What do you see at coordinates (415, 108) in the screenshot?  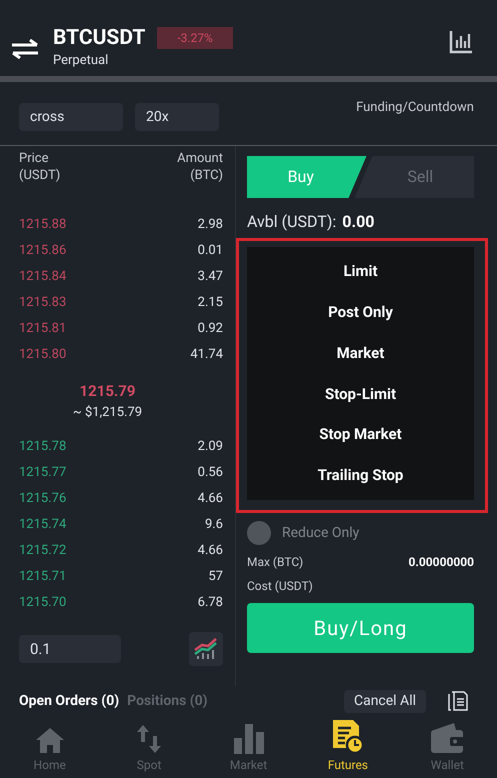 I see `funding-label: Funding/Countdown` at bounding box center [415, 108].